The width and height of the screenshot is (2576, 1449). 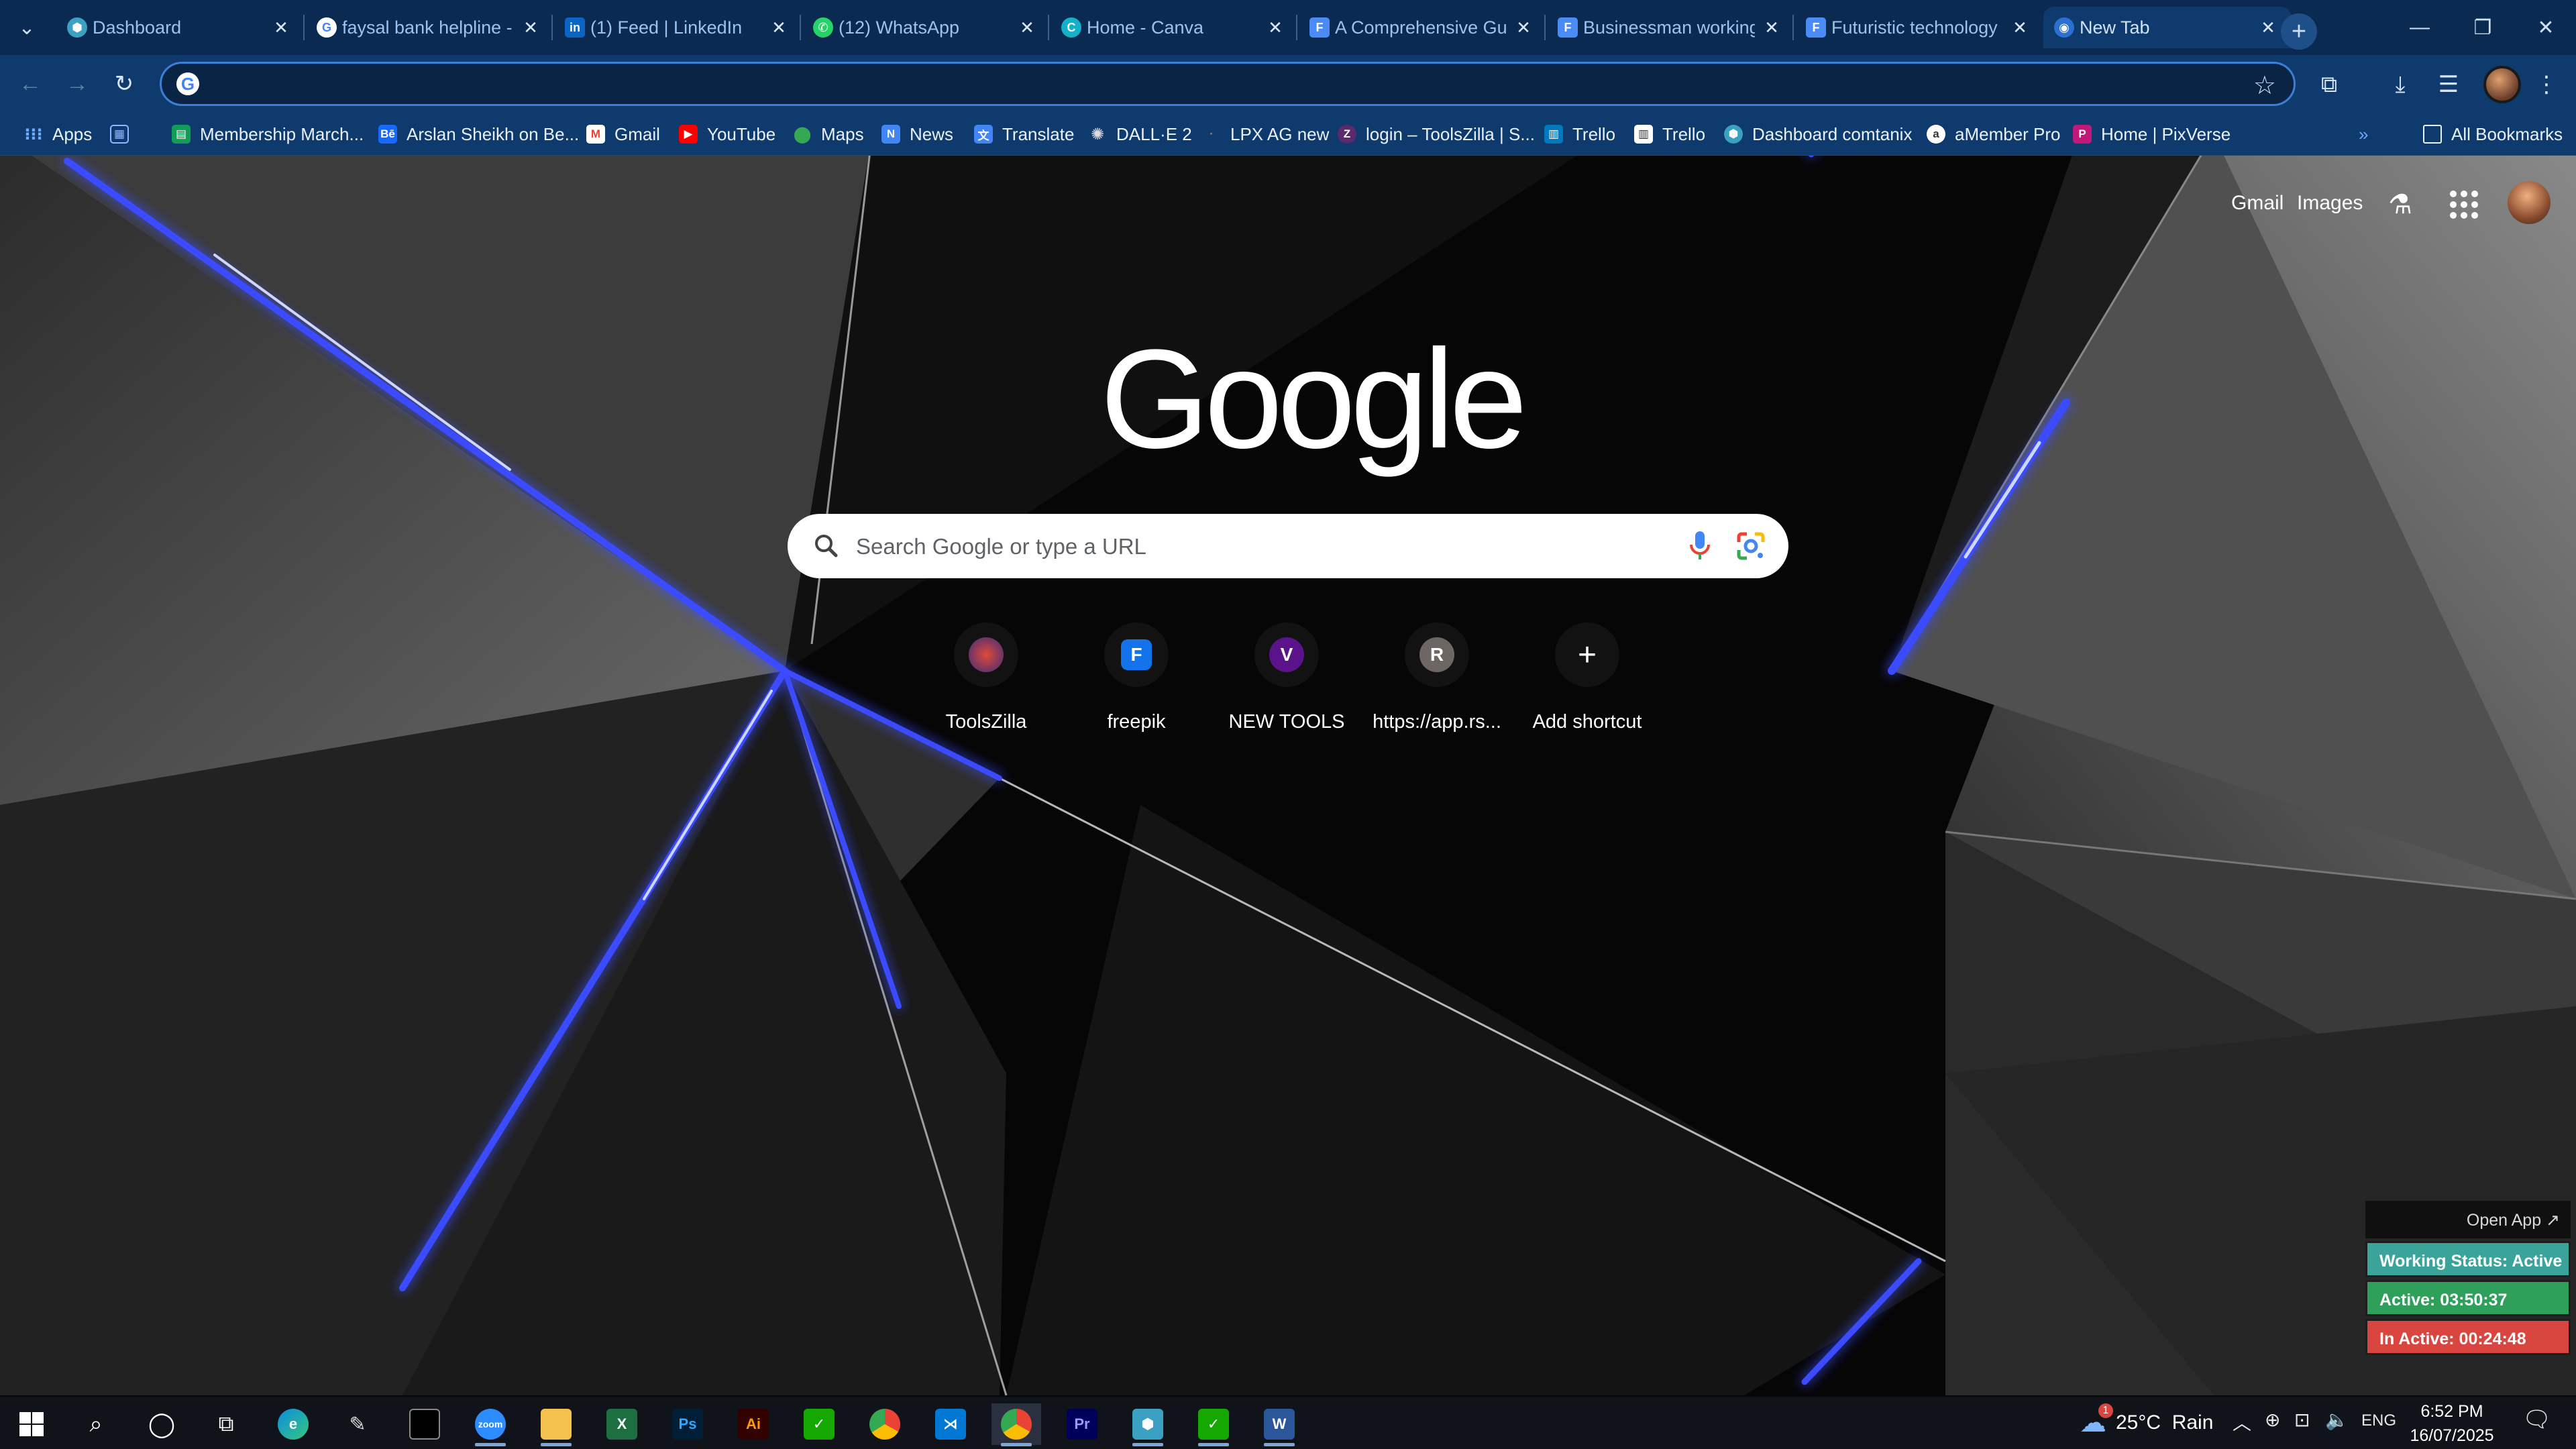 What do you see at coordinates (2546, 84) in the screenshot?
I see `more-menu-icon: ⋮` at bounding box center [2546, 84].